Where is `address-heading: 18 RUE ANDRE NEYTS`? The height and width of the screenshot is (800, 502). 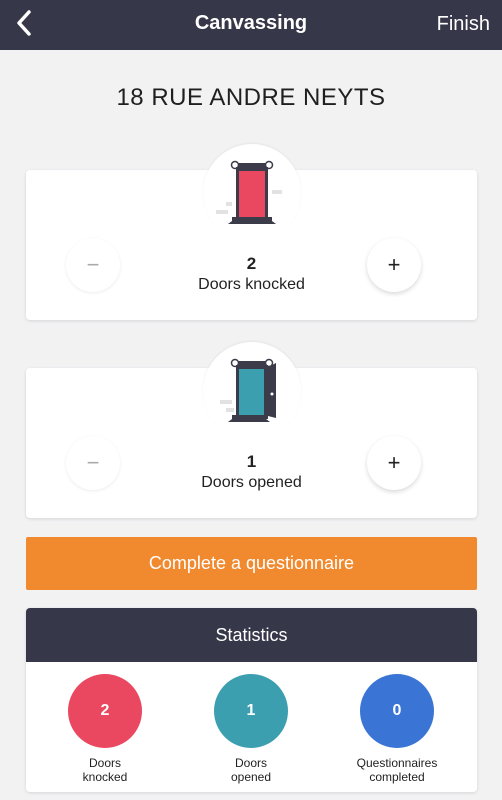 address-heading: 18 RUE ANDRE NEYTS is located at coordinates (251, 97).